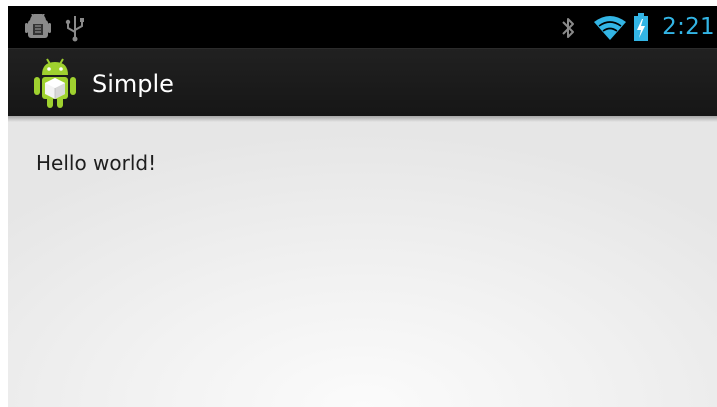  Describe the element at coordinates (133, 84) in the screenshot. I see `app-title: Simple` at that location.